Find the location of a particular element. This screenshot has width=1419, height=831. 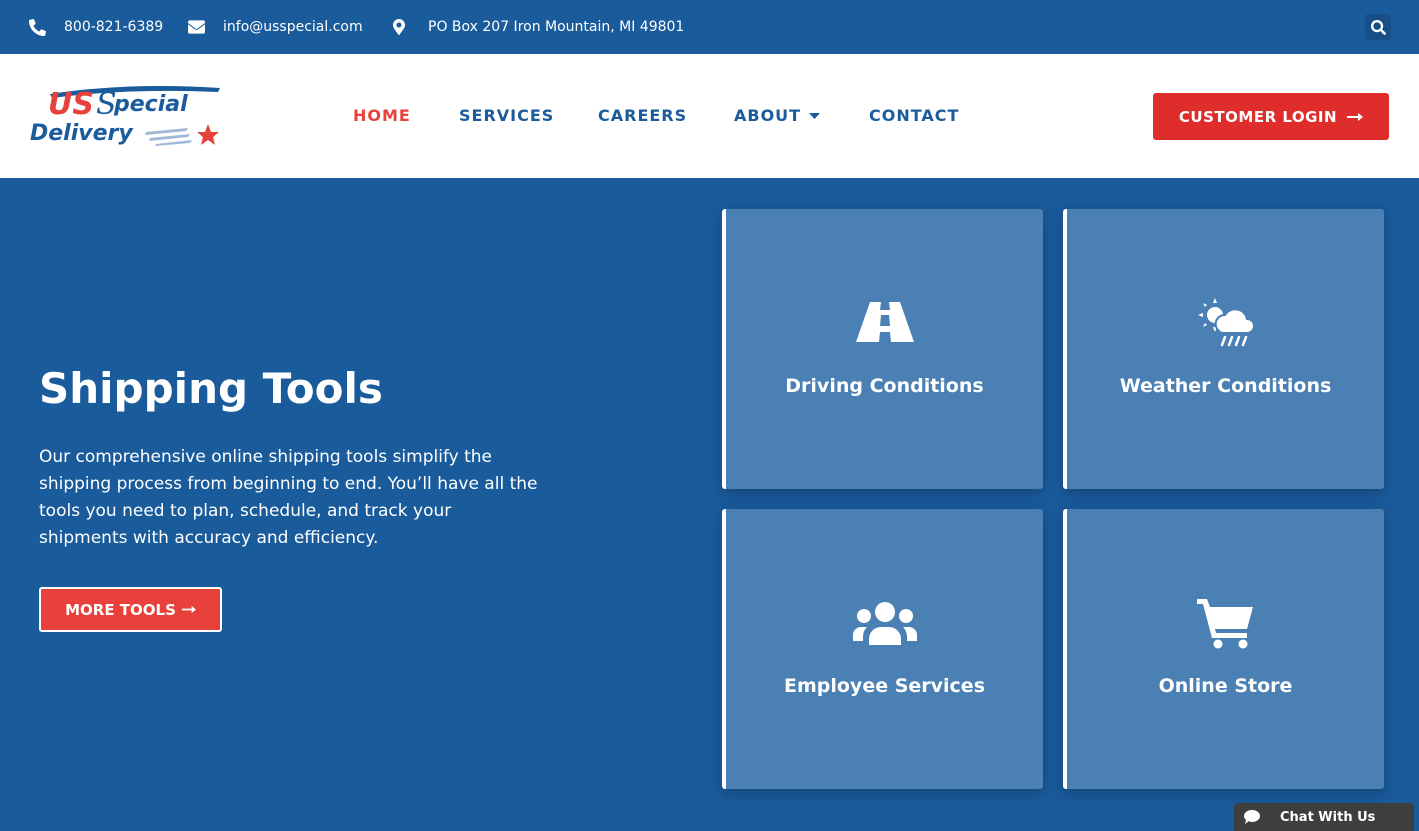

envelope-icon is located at coordinates (196, 27).